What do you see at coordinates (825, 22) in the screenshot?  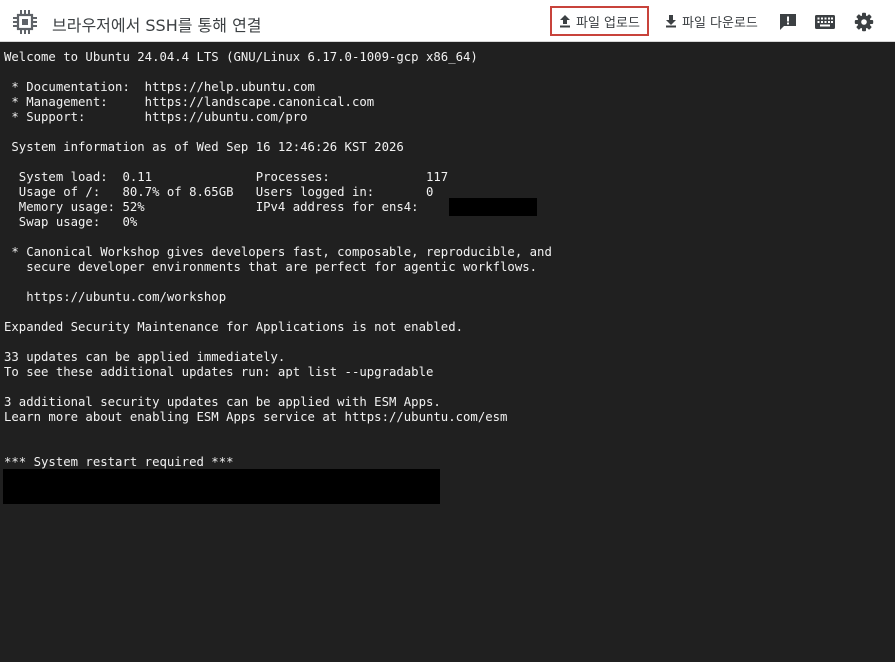 I see `keyboard-icon` at bounding box center [825, 22].